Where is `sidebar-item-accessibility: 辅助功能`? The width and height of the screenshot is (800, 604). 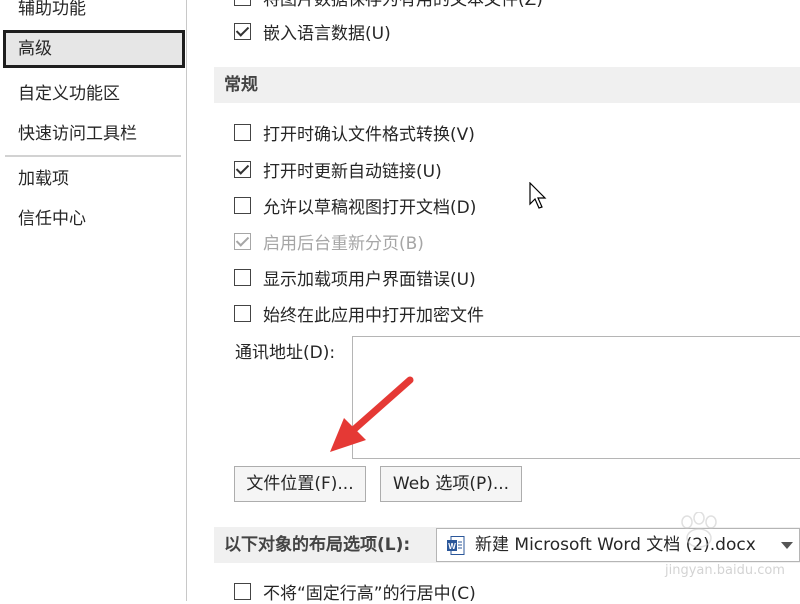
sidebar-item-accessibility: 辅助功能 is located at coordinates (92, 14).